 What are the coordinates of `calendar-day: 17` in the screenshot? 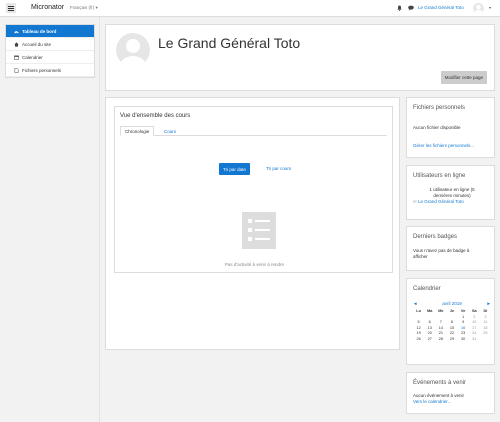 It's located at (474, 328).